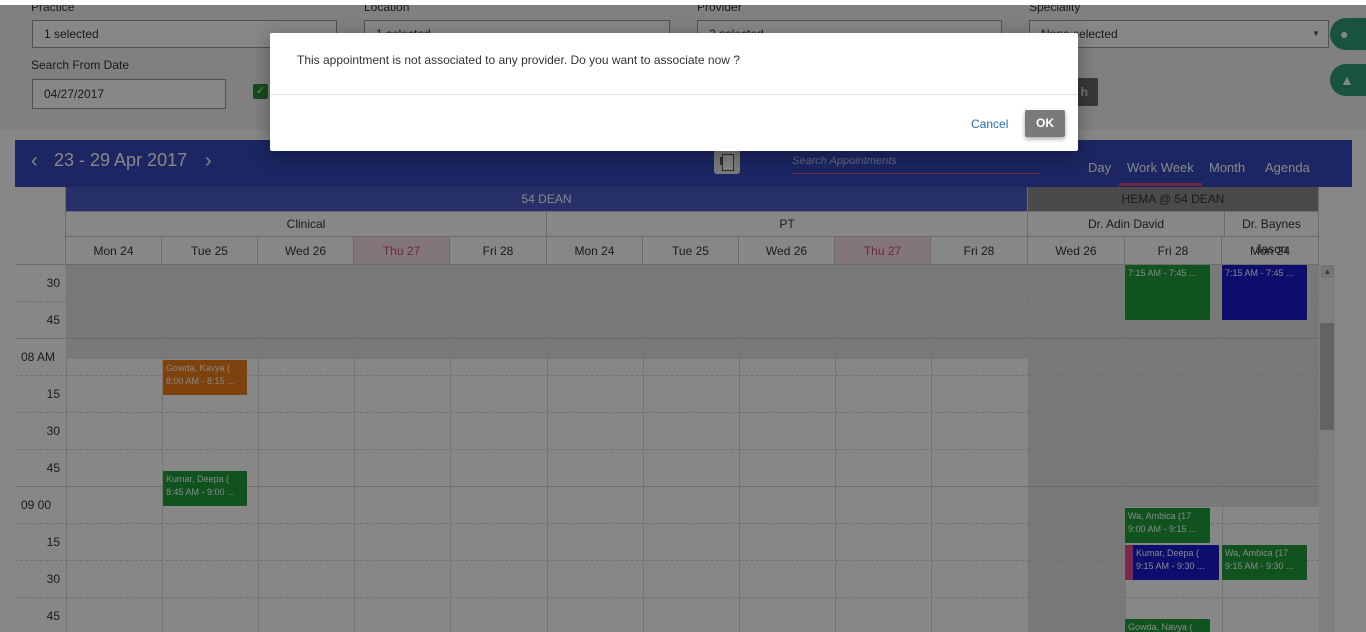 Image resolution: width=1366 pixels, height=632 pixels. What do you see at coordinates (989, 124) in the screenshot?
I see `cancel-button: Cancel` at bounding box center [989, 124].